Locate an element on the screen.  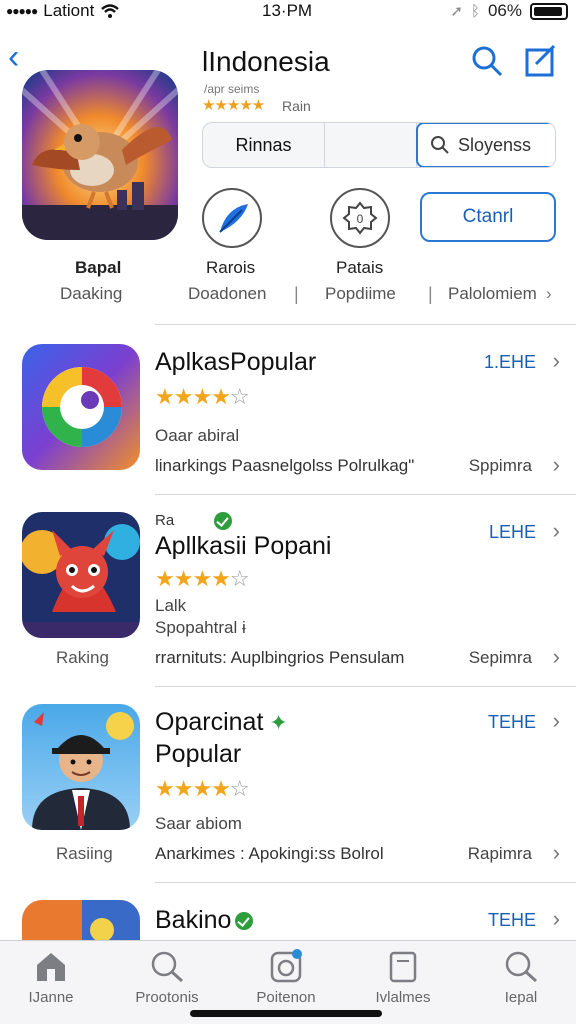
rank-label: Rasiing is located at coordinates (84, 853).